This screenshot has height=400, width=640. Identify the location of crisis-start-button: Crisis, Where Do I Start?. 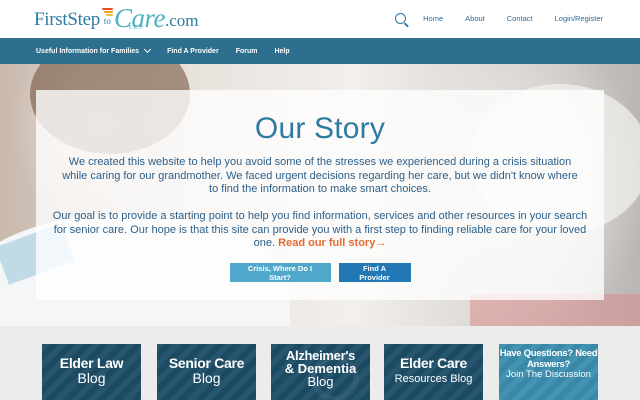
(280, 272).